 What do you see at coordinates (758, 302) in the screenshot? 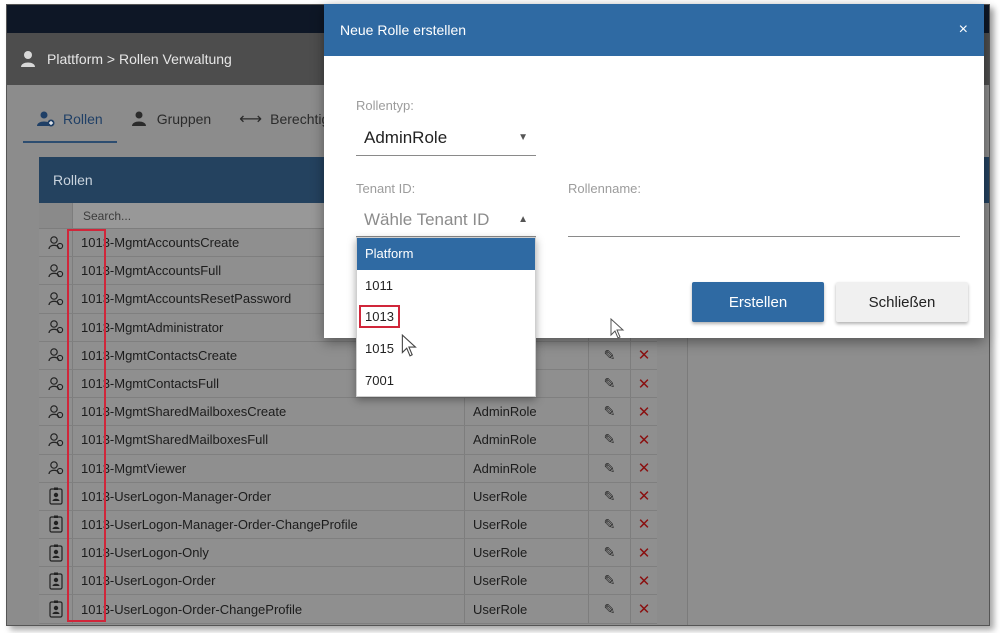
I see `create-button: Erstellen` at bounding box center [758, 302].